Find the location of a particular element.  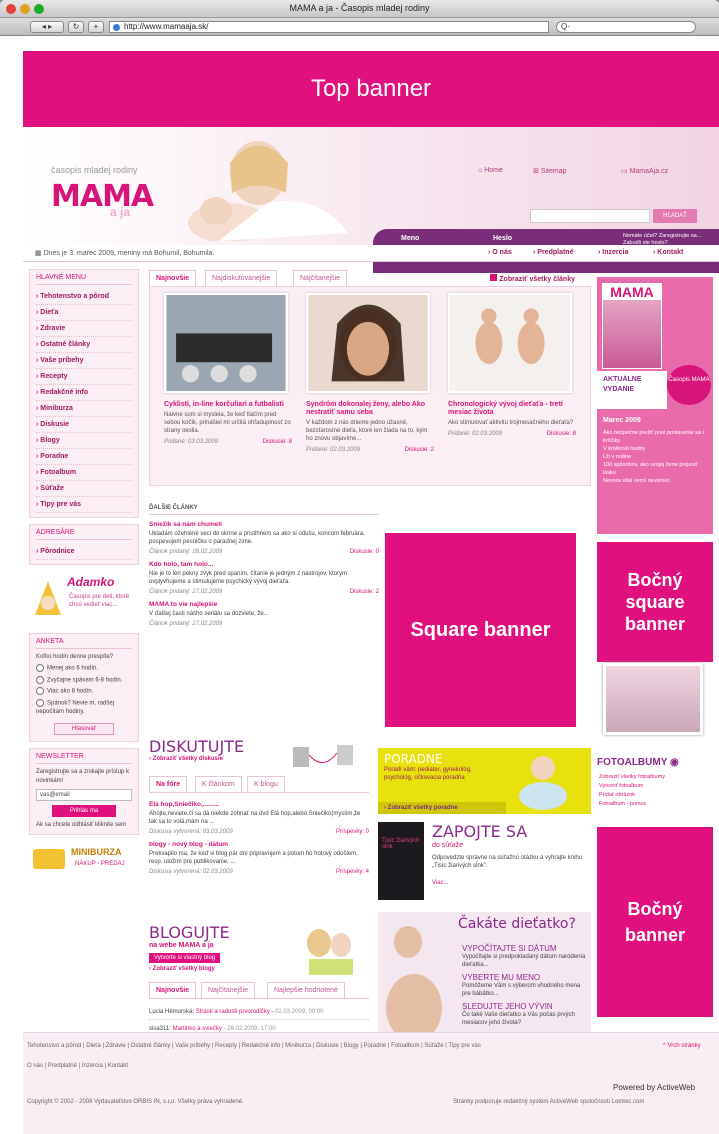

tab-najcitanejsie-blogy: Najčítanejšie is located at coordinates (228, 990).